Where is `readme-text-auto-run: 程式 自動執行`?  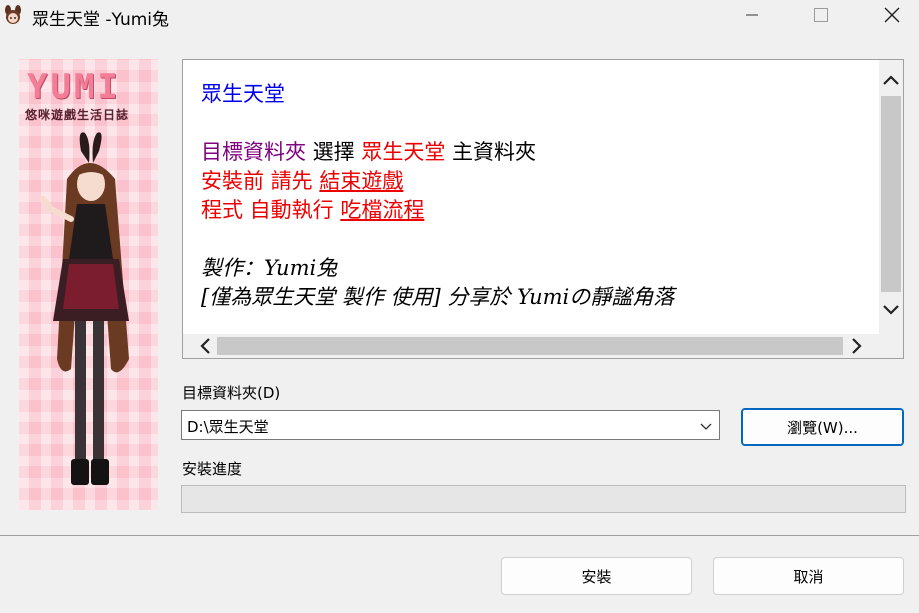
readme-text-auto-run: 程式 自動執行 is located at coordinates (271, 210).